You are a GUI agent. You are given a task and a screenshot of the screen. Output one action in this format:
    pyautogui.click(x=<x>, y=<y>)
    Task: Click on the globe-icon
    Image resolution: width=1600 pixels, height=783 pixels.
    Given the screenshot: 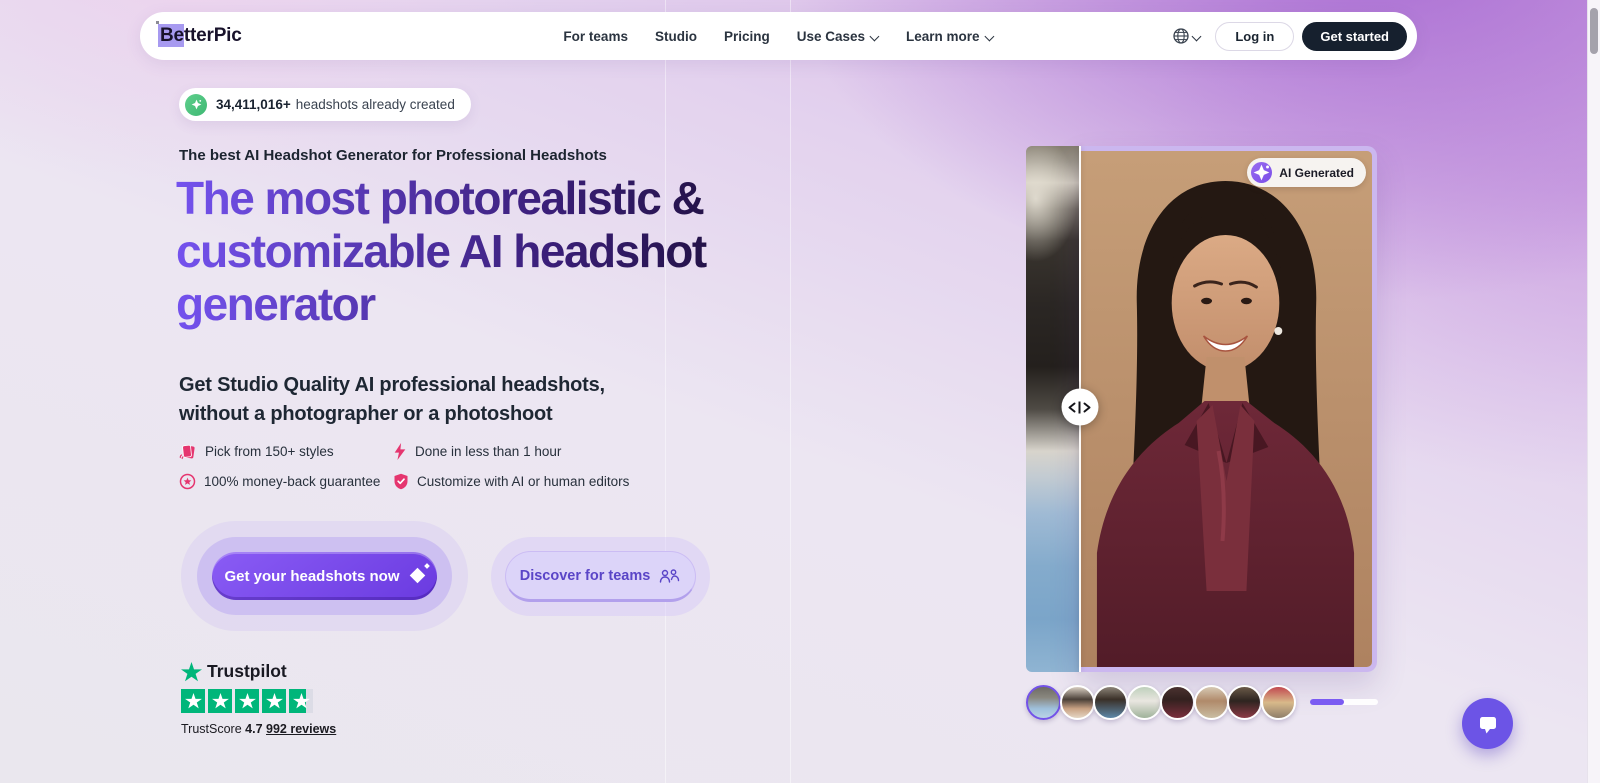 What is the action you would take?
    pyautogui.click(x=1181, y=36)
    